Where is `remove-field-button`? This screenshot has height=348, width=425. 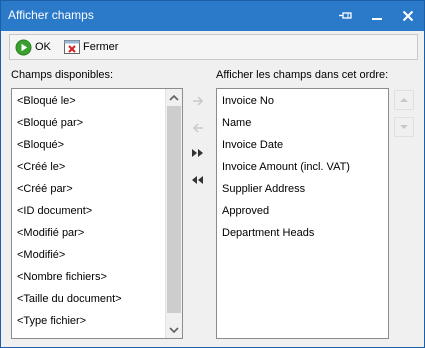 remove-field-button is located at coordinates (198, 128).